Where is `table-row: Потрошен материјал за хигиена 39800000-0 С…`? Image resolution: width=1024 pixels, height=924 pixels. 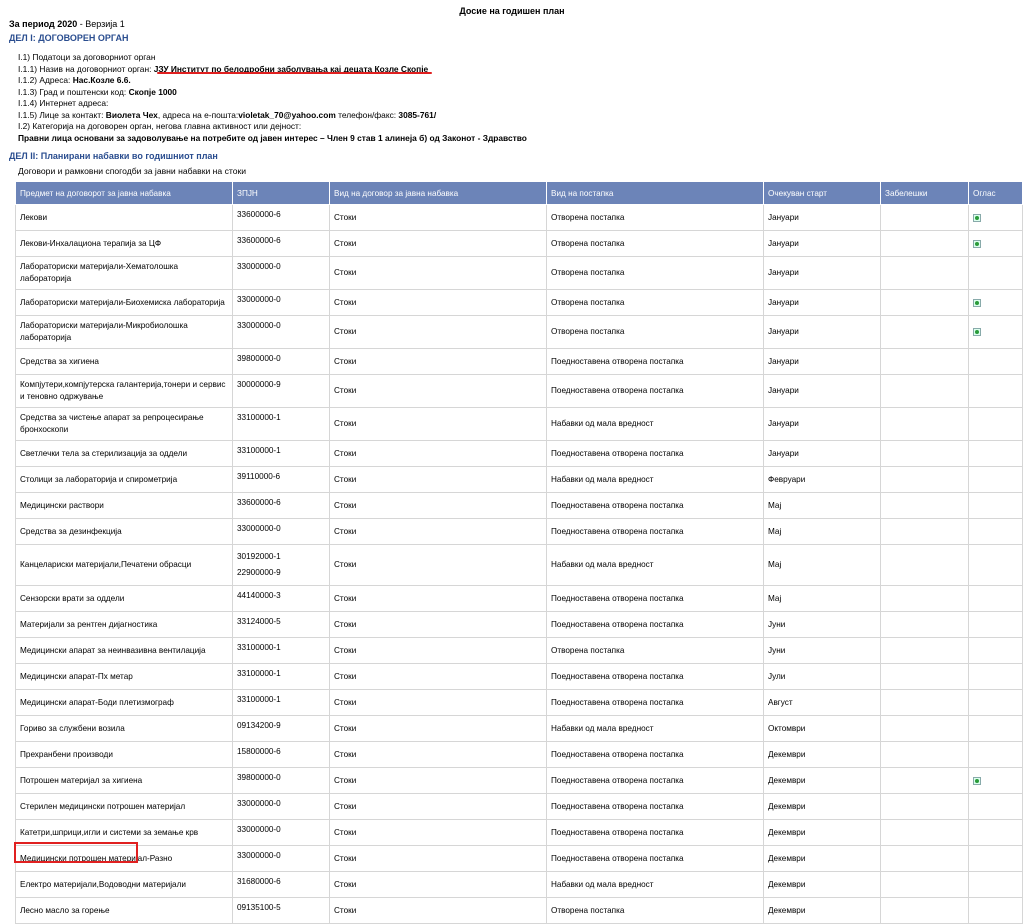 table-row: Потрошен материјал за хигиена 39800000-0 С… is located at coordinates (519, 780).